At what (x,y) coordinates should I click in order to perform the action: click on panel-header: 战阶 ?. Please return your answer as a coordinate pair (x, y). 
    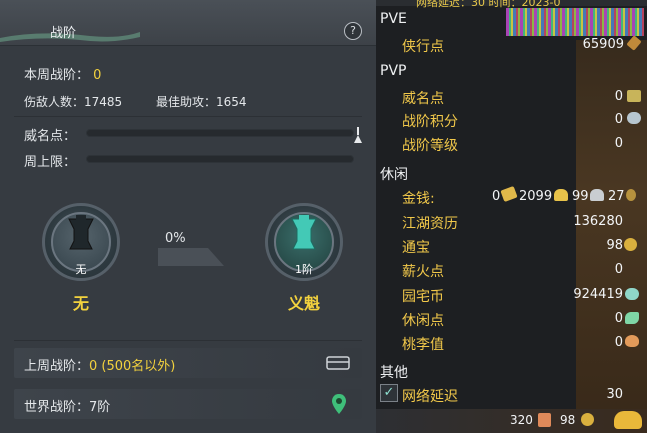
    Looking at the image, I should click on (188, 23).